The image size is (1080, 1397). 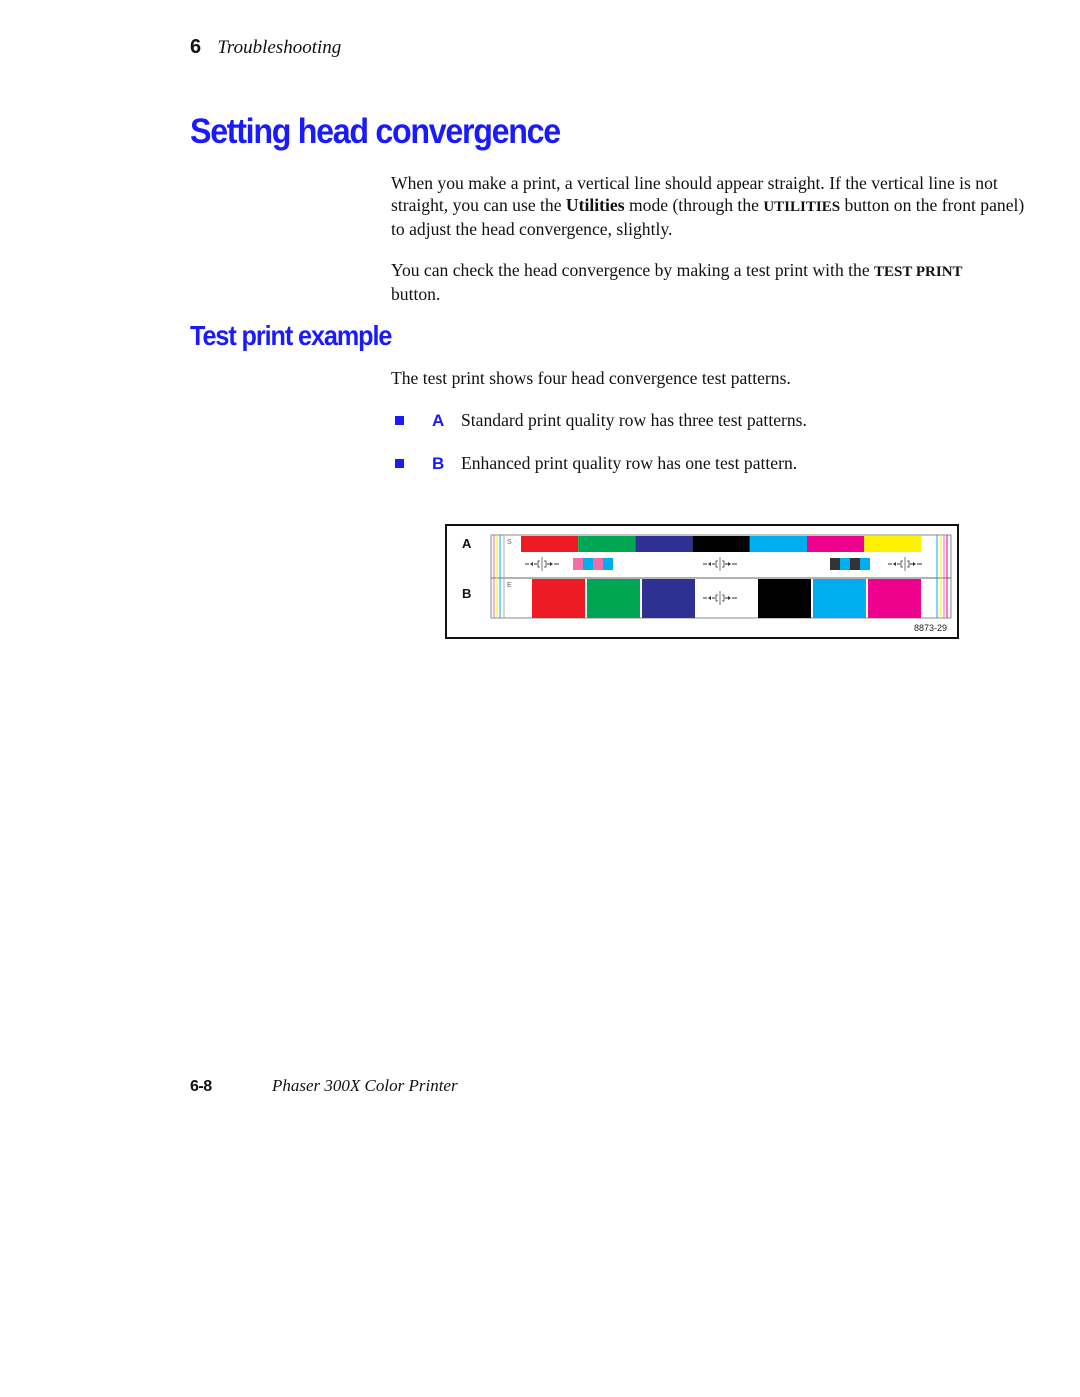 I want to click on convergence-pattern-a3, so click(x=905, y=564).